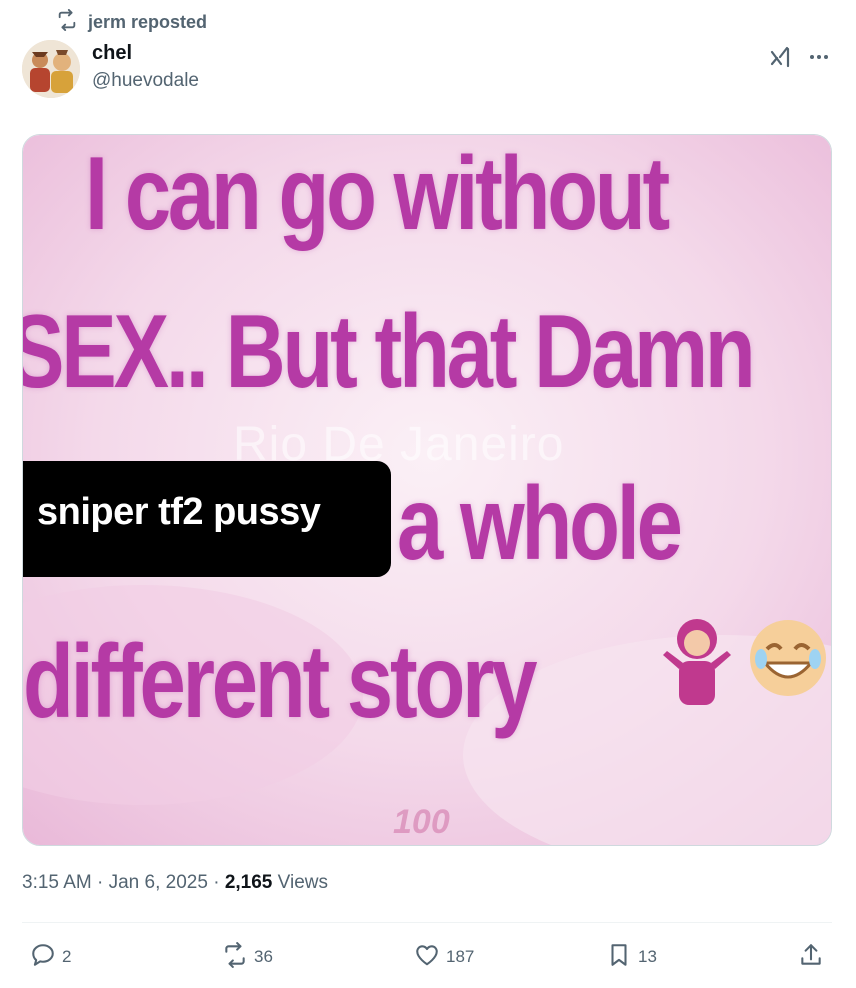 This screenshot has height=988, width=856. Describe the element at coordinates (179, 512) in the screenshot. I see `caption-text: sniper tf2 pussy` at that location.